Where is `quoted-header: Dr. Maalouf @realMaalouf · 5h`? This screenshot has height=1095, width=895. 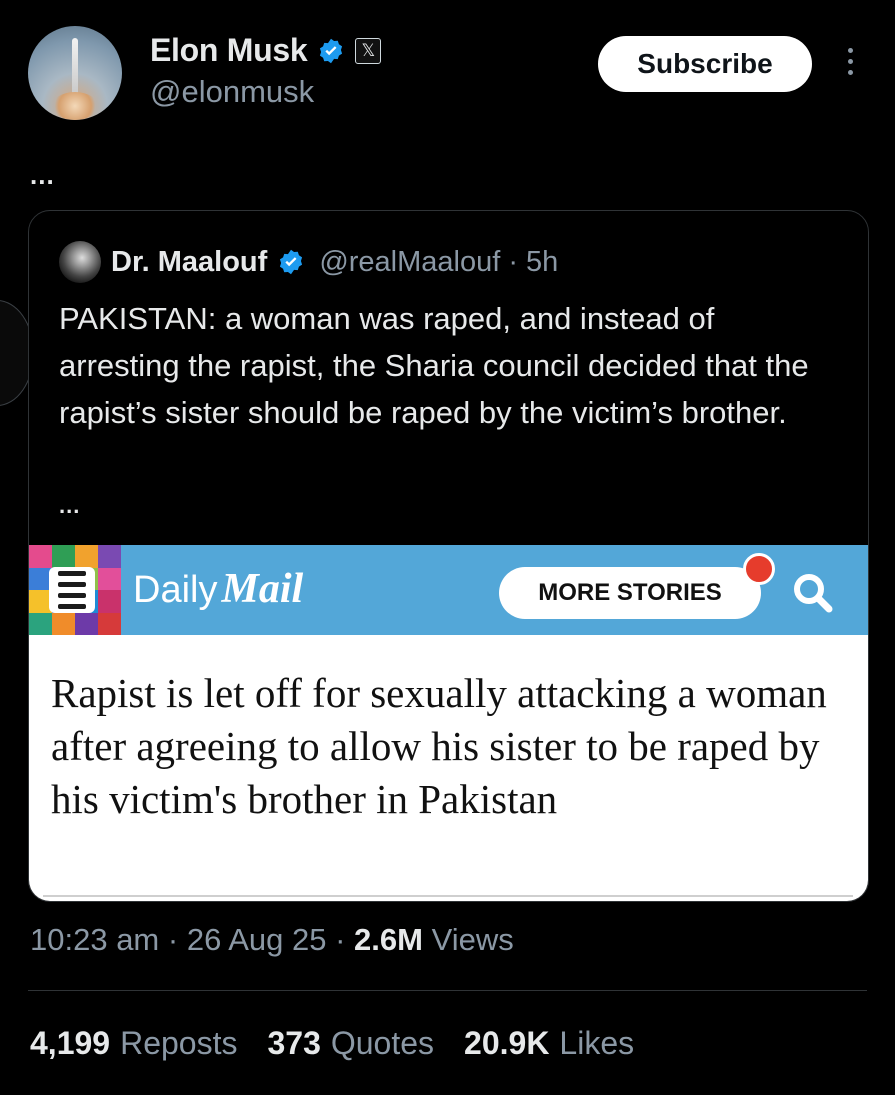
quoted-header: Dr. Maalouf @realMaalouf · 5h is located at coordinates (308, 262).